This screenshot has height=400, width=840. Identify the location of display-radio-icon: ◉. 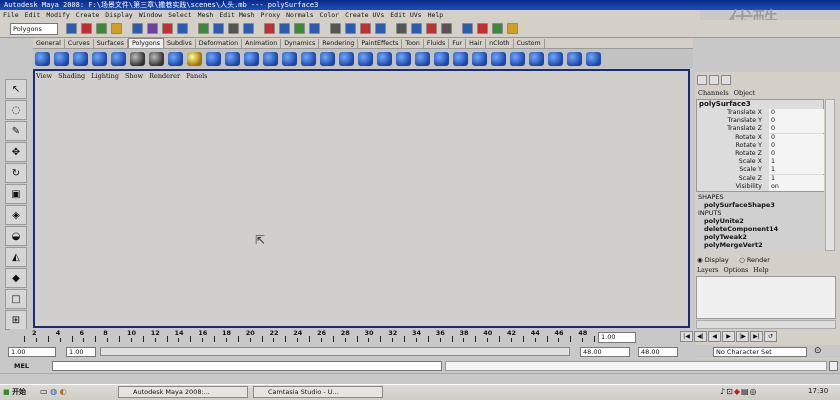
(700, 260).